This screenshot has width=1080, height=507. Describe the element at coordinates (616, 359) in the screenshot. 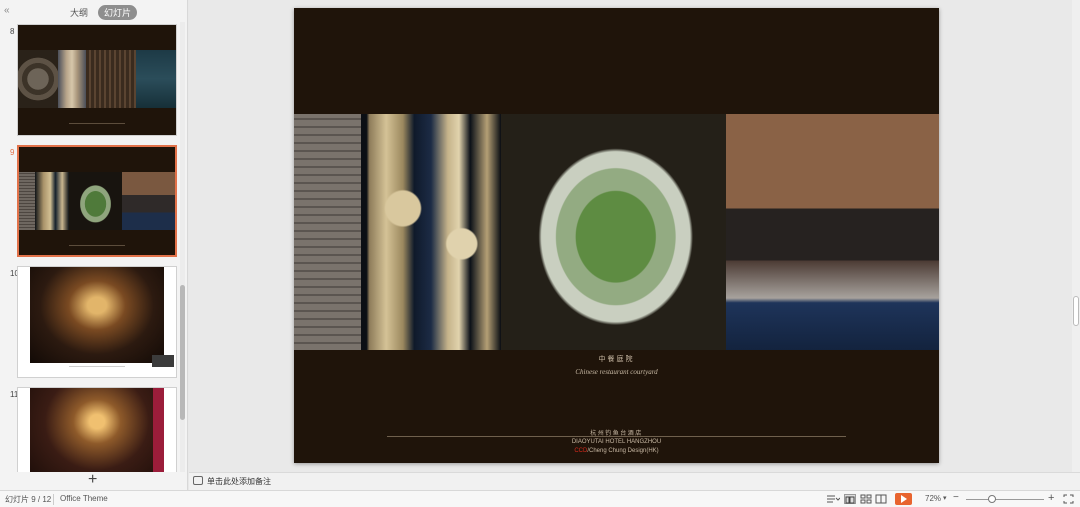

I see `caption-chinese: 中餐庭院` at that location.